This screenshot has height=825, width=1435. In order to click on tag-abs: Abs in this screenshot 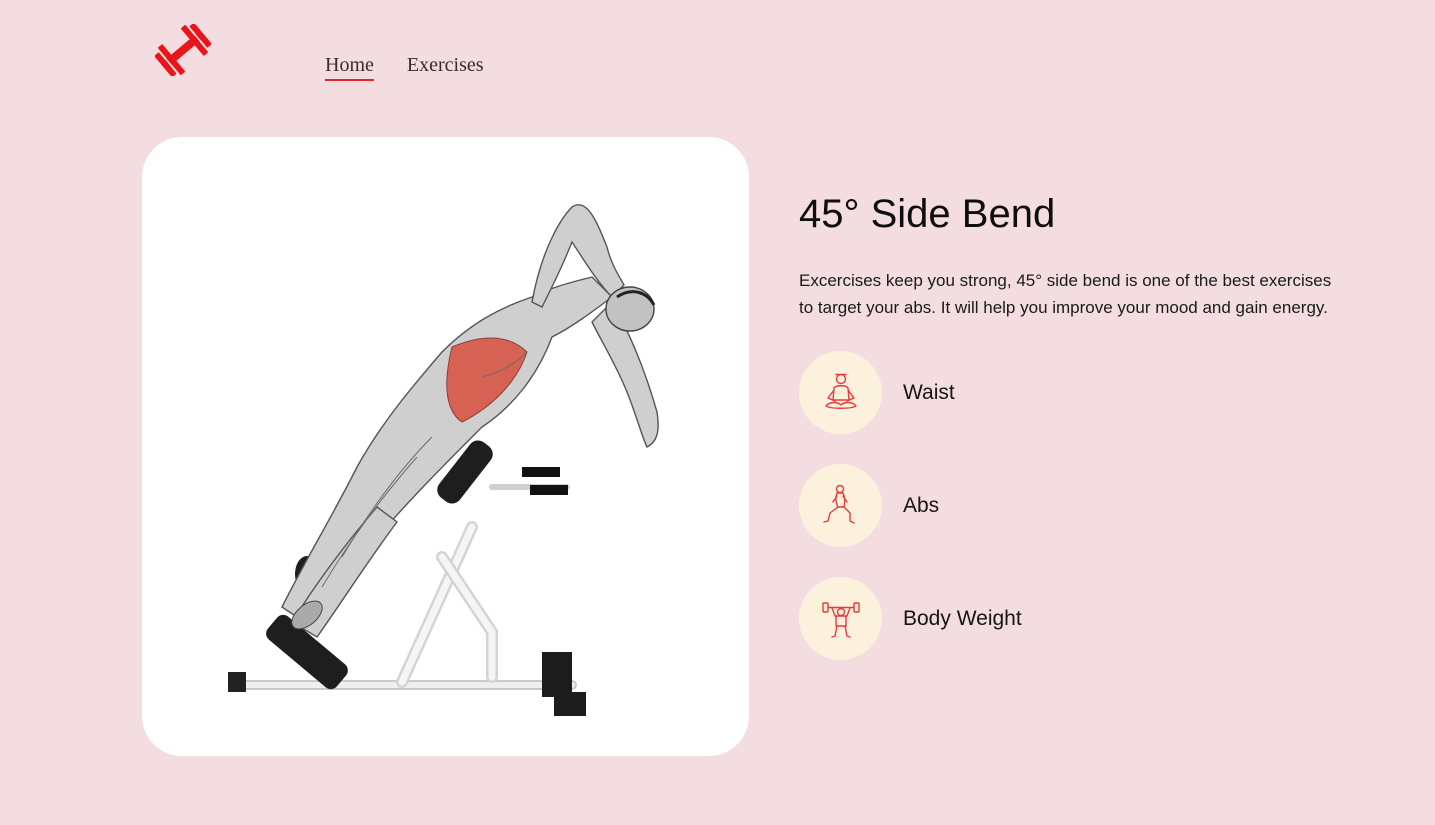, I will do `click(910, 505)`.